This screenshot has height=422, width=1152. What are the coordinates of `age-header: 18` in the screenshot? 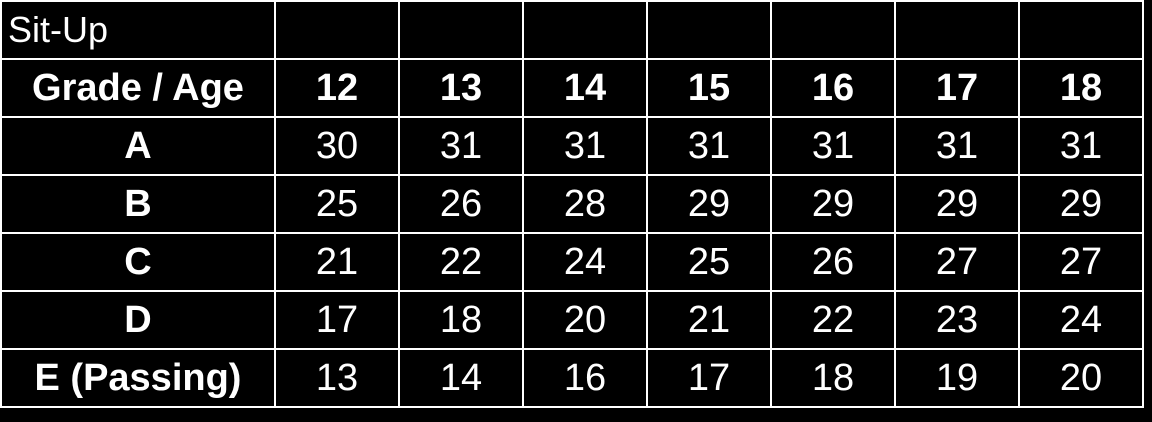 It's located at (1081, 88).